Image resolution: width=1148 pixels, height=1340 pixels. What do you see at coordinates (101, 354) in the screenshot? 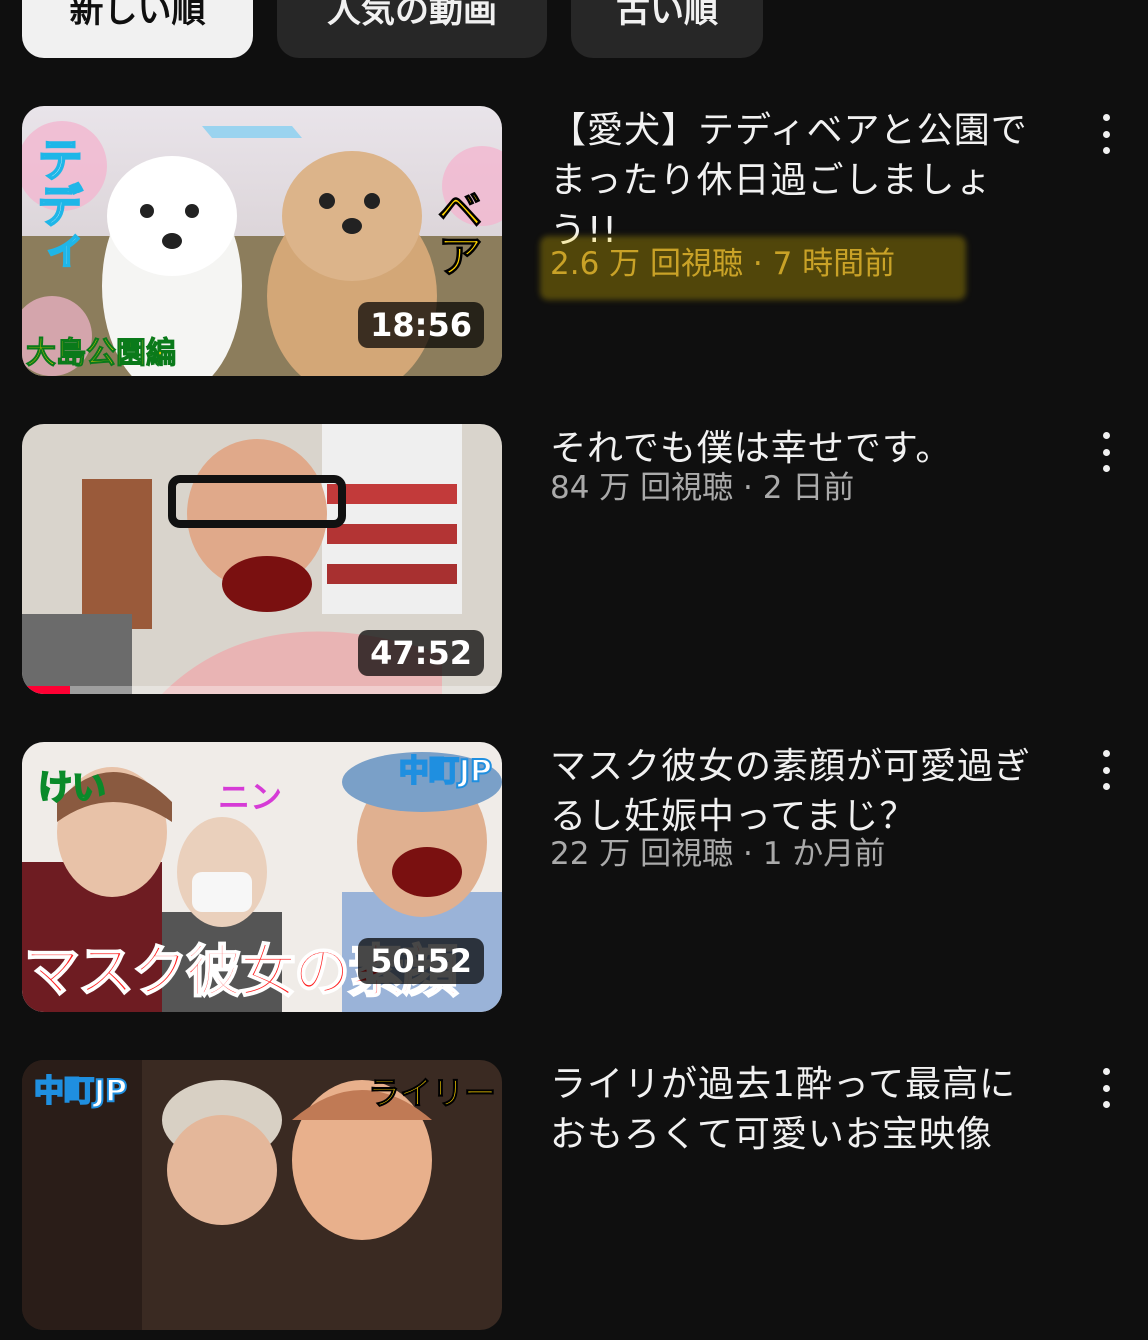
I see `thumbnail-caption-bottom: 大島公園編` at bounding box center [101, 354].